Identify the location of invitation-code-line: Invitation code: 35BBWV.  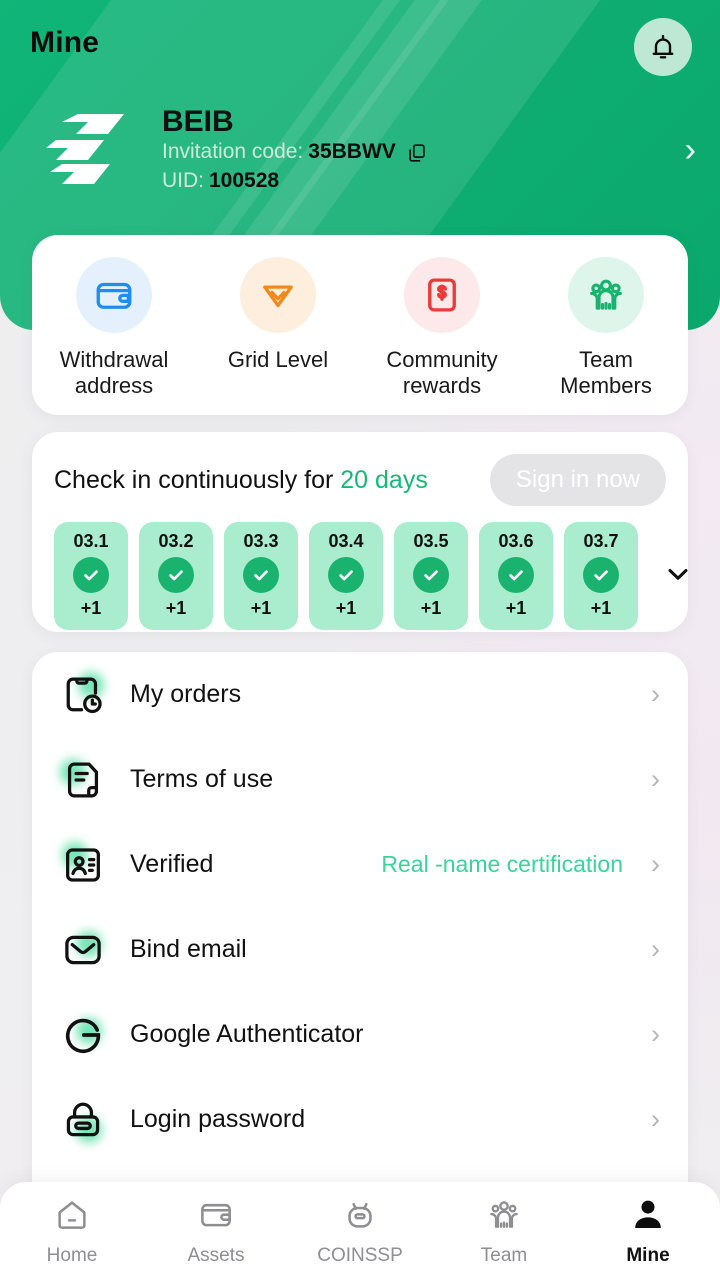
(423, 152).